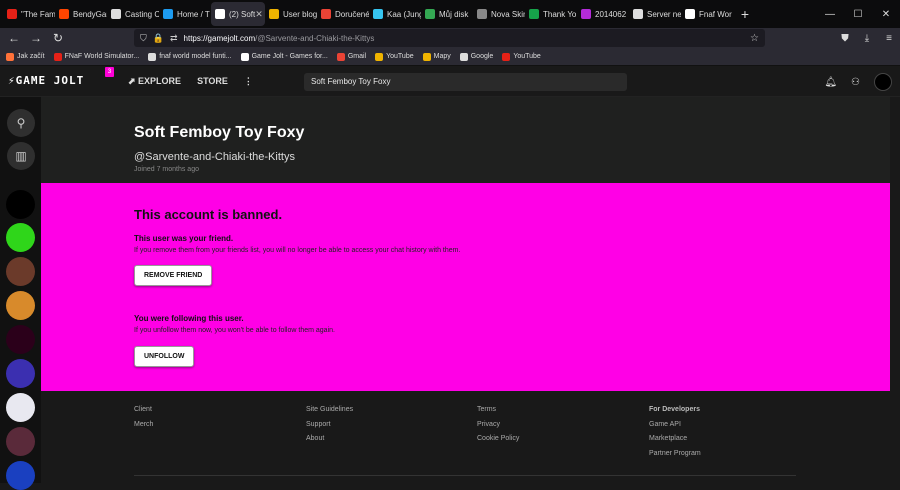  Describe the element at coordinates (248, 81) in the screenshot. I see `more-menu-icon: ⋮` at that location.